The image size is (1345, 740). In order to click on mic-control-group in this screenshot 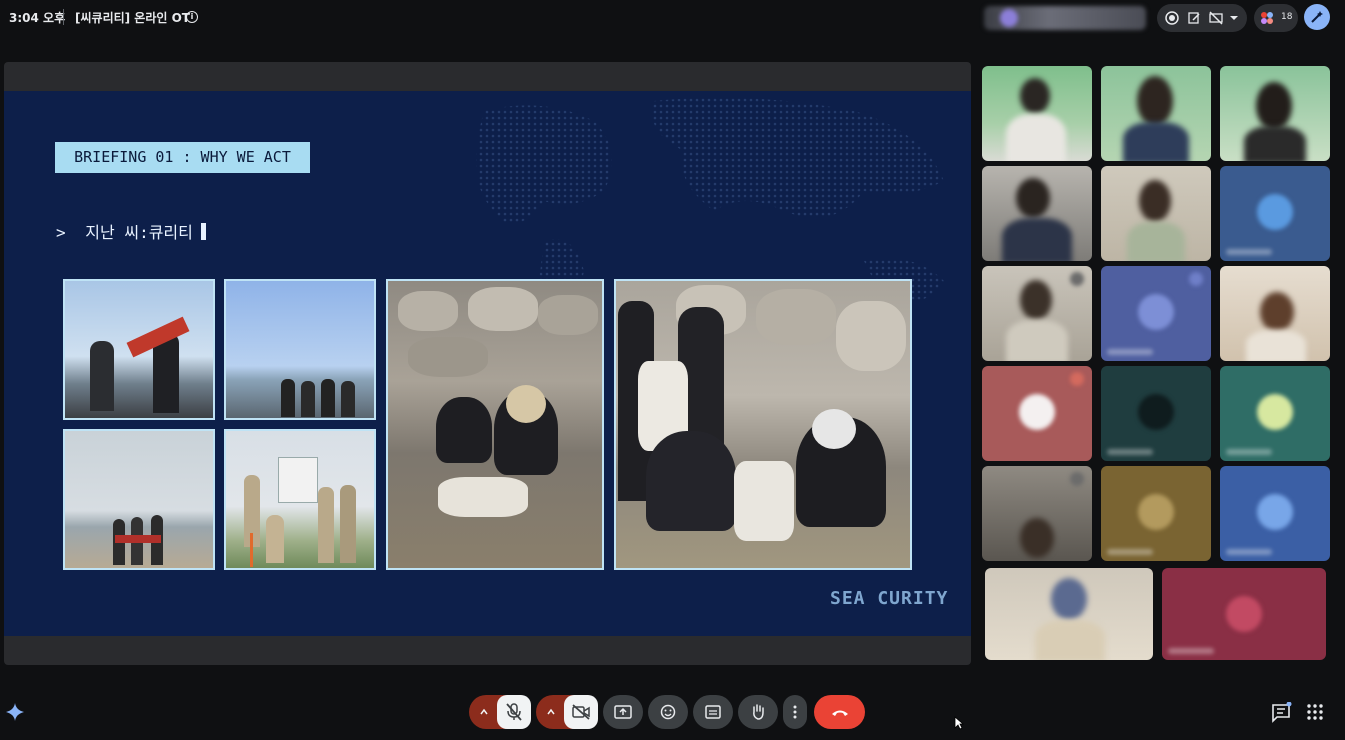, I will do `click(500, 712)`.